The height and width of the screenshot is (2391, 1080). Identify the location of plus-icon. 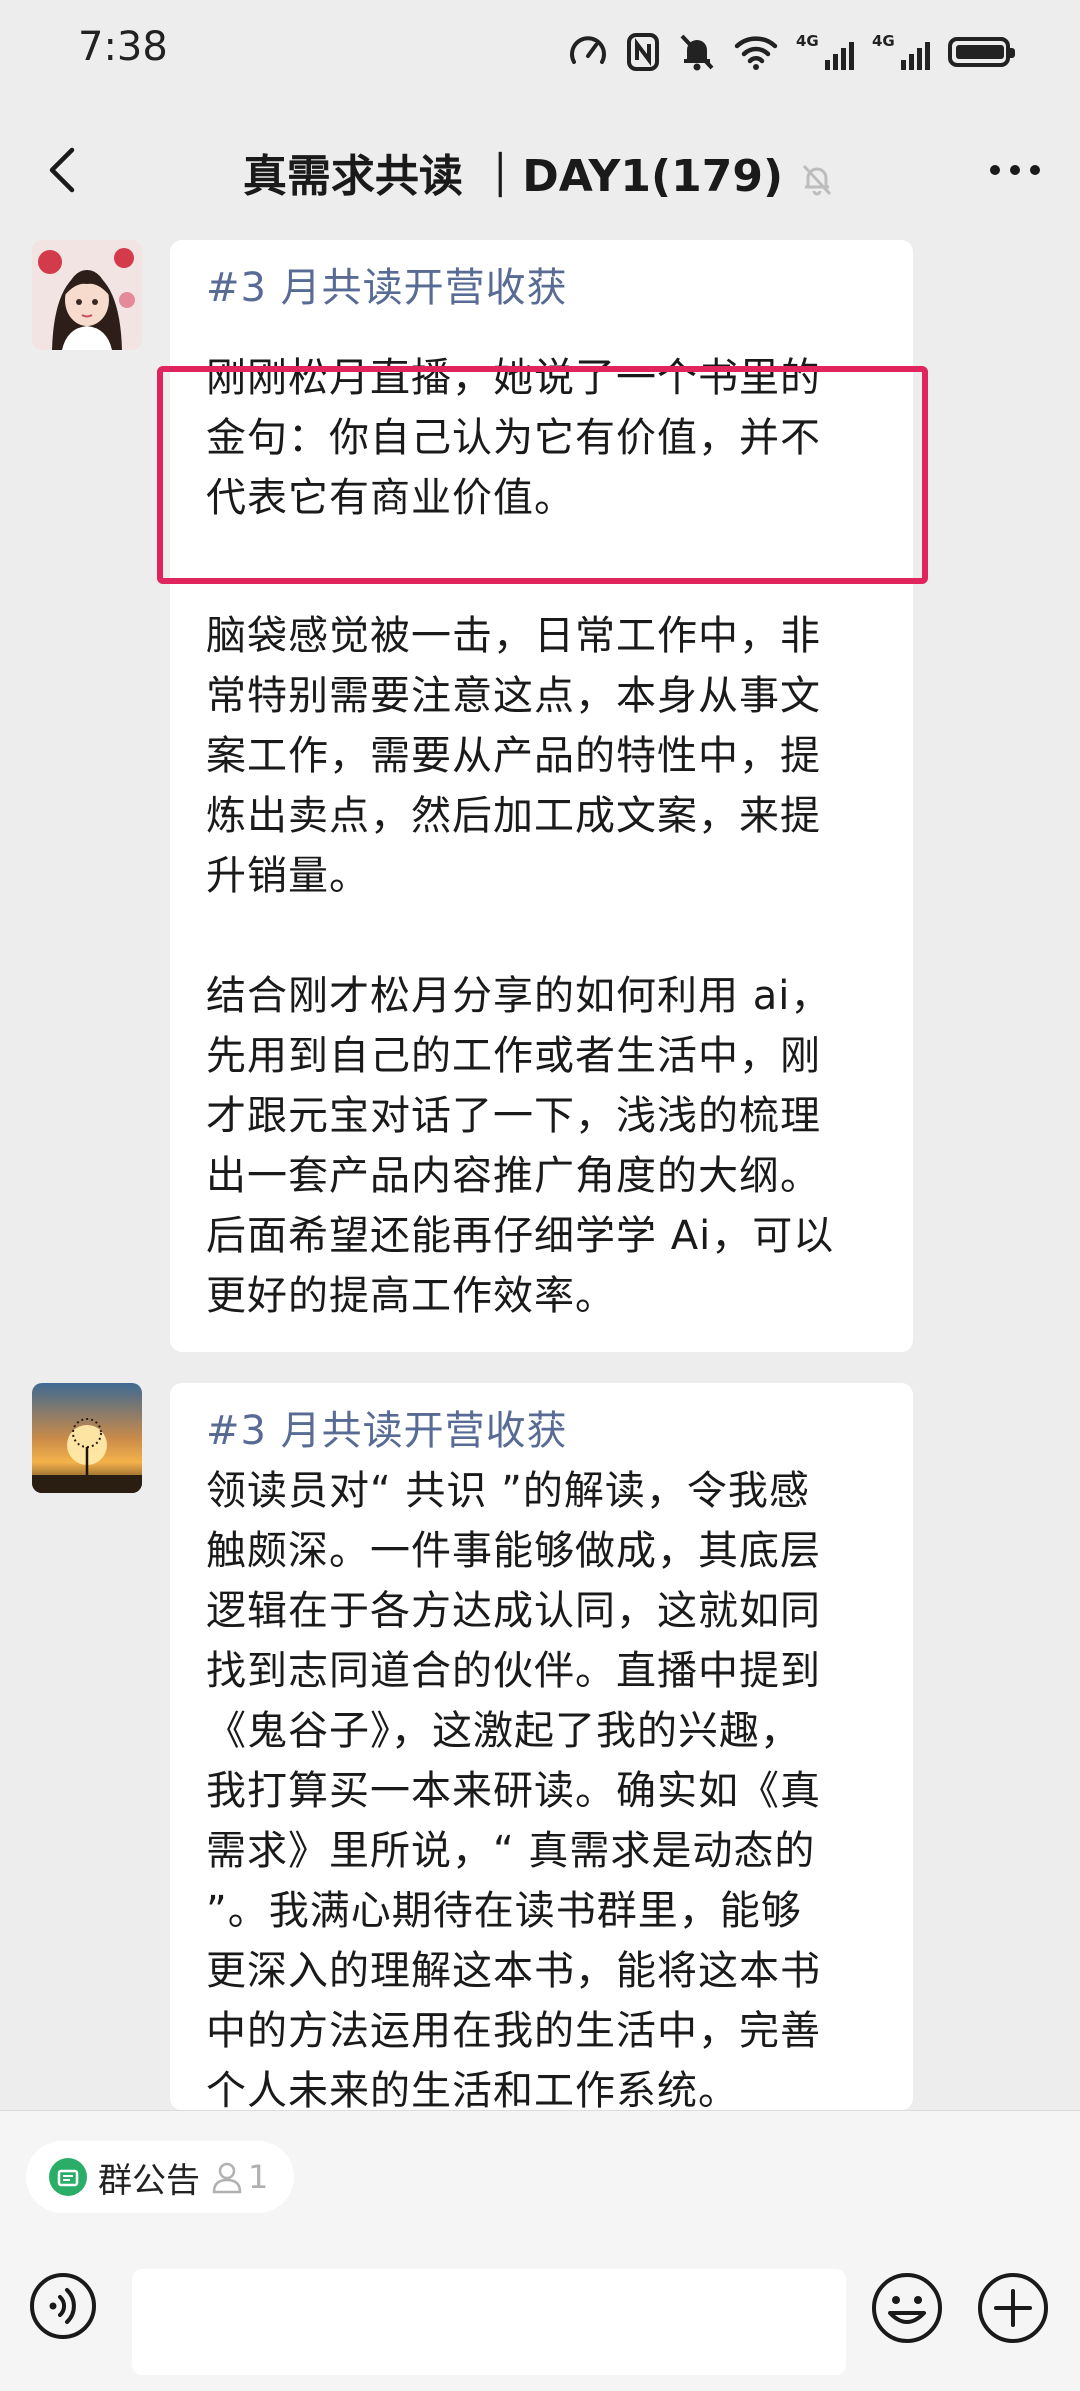
(1013, 2308).